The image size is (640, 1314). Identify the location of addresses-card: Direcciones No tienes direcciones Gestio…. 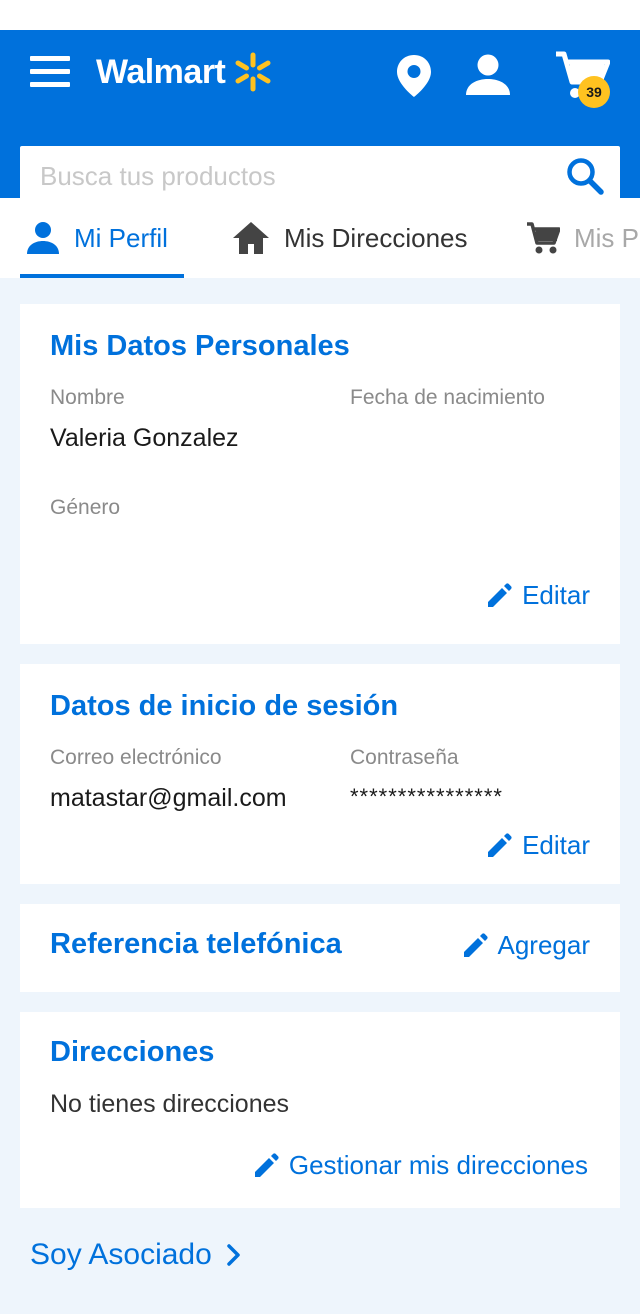
(320, 1110).